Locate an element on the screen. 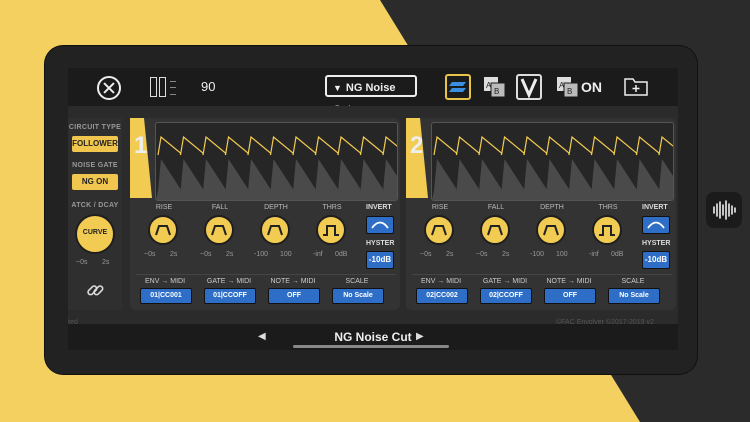 This screenshot has height=422, width=750. env-midi-button: 02|CC002 is located at coordinates (442, 296).